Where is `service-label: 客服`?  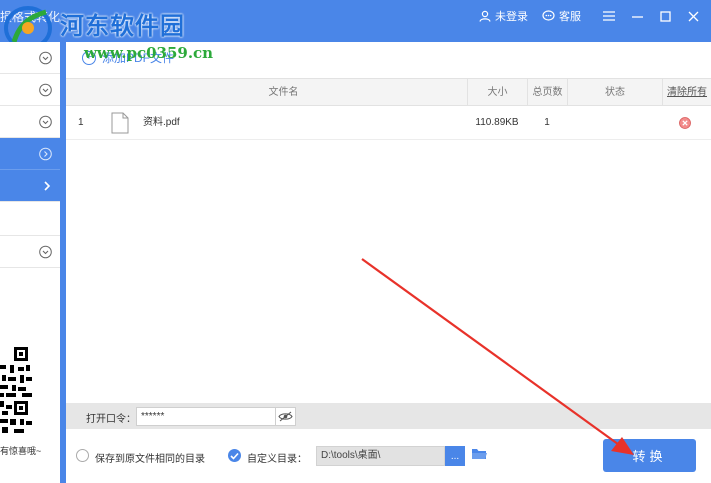 service-label: 客服 is located at coordinates (570, 17).